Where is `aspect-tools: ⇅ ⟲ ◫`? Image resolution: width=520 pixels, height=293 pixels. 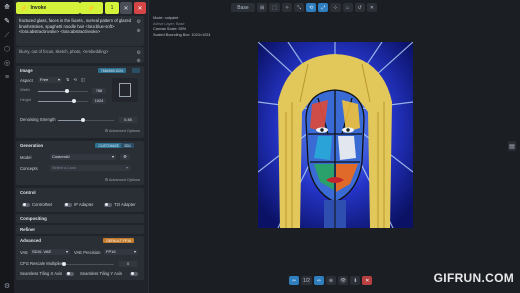
aspect-tools: ⇅ ⟲ ◫ is located at coordinates (75, 79).